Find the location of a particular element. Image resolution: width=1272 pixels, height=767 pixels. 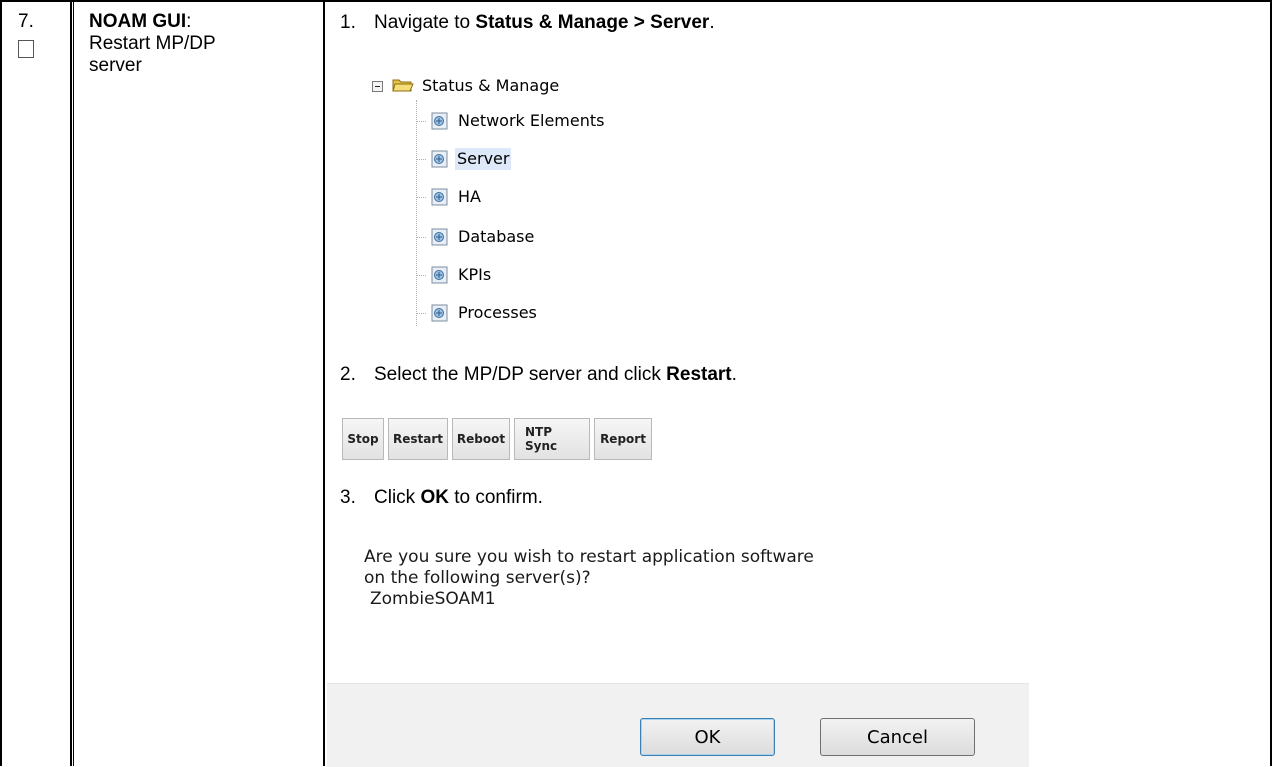

tree-item-label-selected: Server is located at coordinates (483, 159).